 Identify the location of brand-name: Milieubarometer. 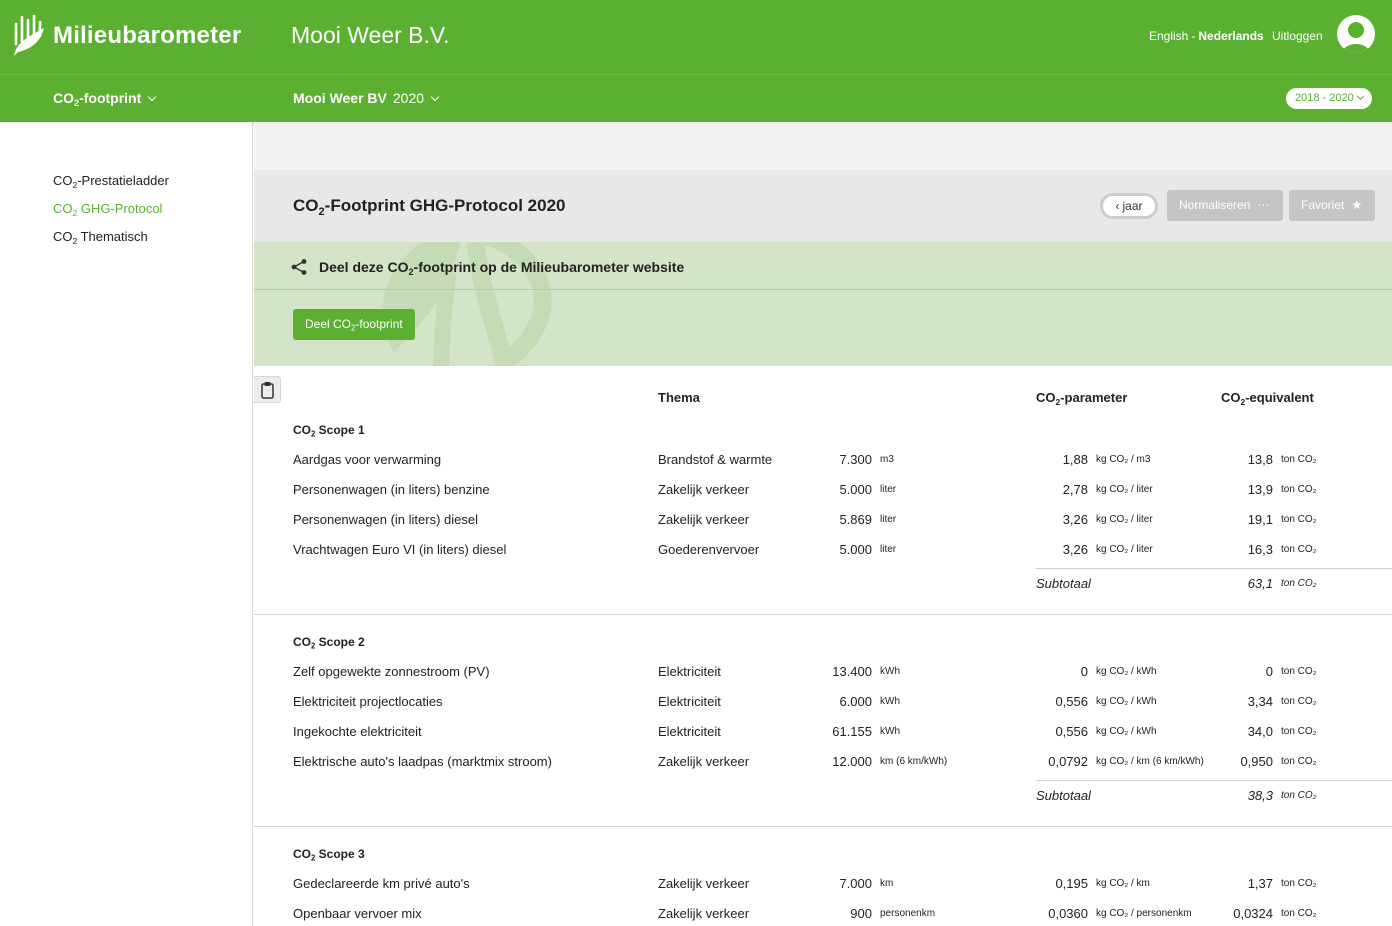
(147, 36).